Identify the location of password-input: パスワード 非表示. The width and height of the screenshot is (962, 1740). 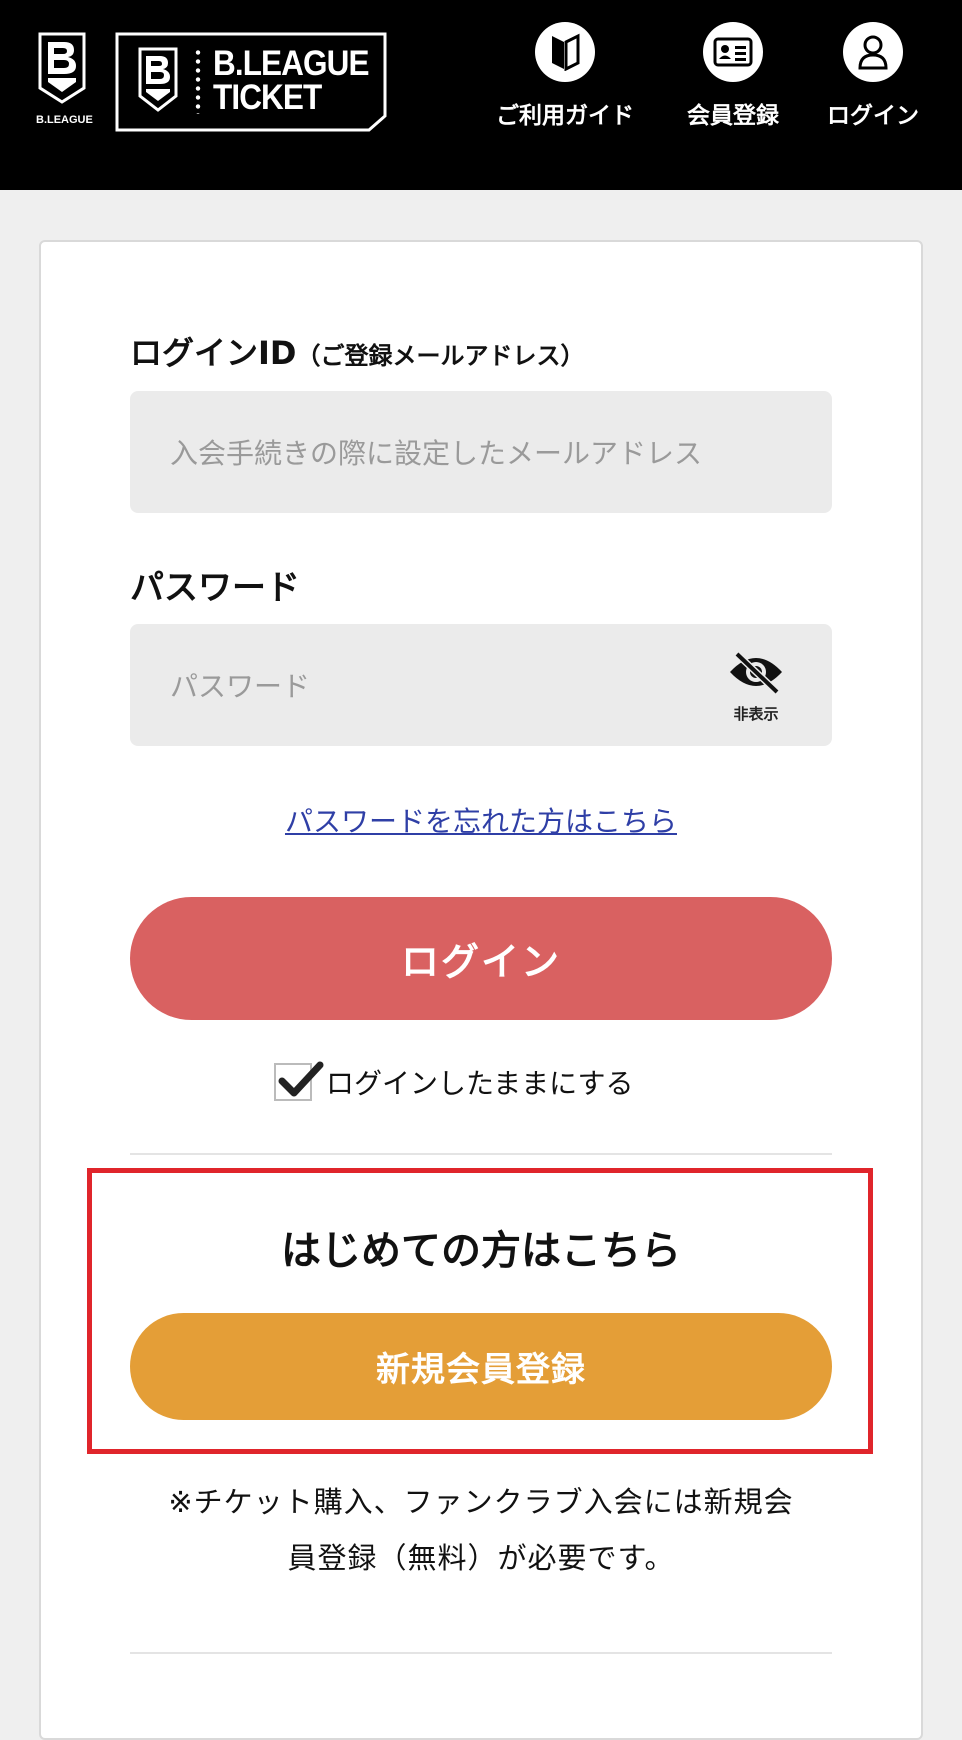
(481, 685).